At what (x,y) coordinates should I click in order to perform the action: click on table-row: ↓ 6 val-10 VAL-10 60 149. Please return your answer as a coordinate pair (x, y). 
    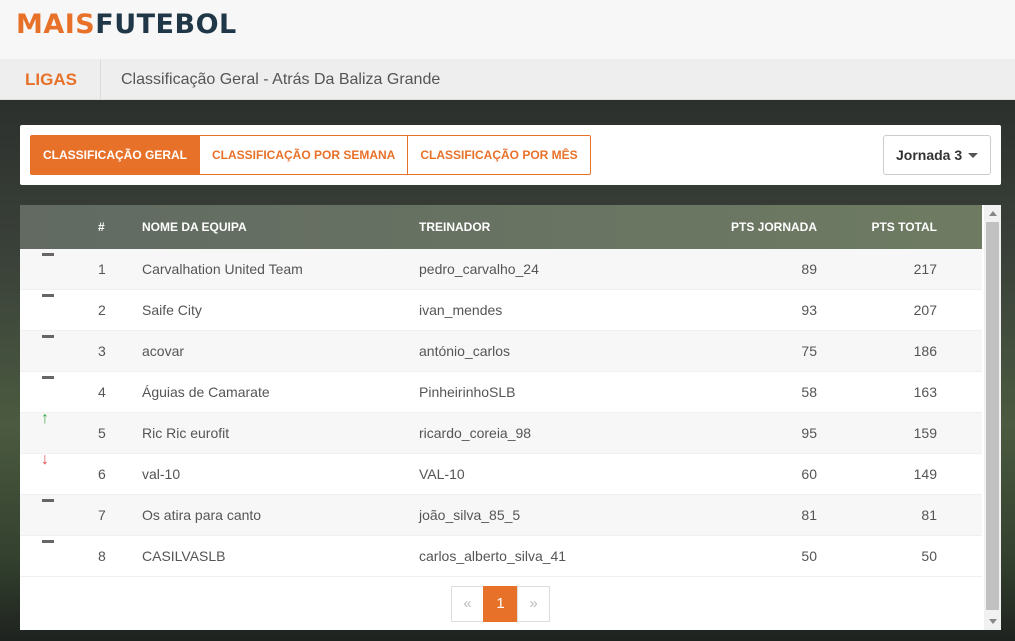
    Looking at the image, I should click on (501, 473).